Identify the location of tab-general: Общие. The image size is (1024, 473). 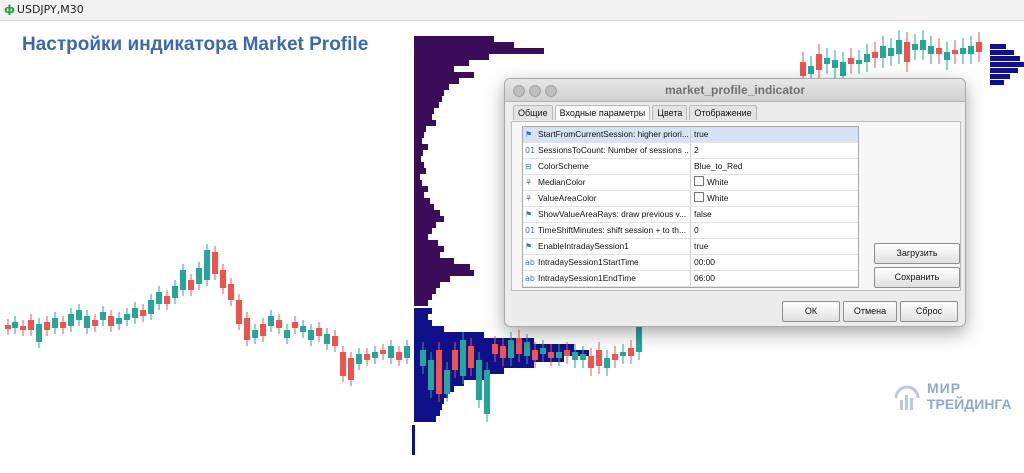
(533, 112).